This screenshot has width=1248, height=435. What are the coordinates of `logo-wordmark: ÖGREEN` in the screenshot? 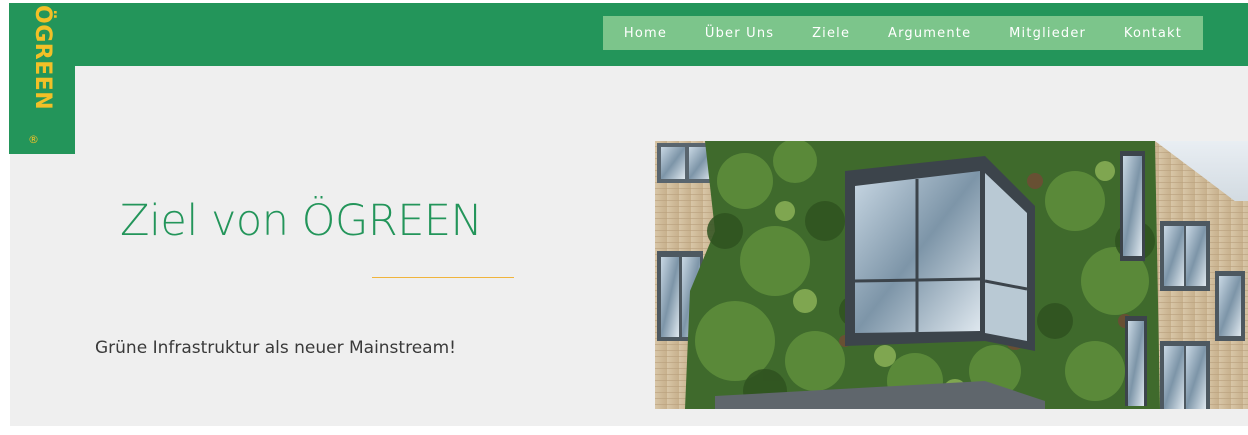 It's located at (42, 58).